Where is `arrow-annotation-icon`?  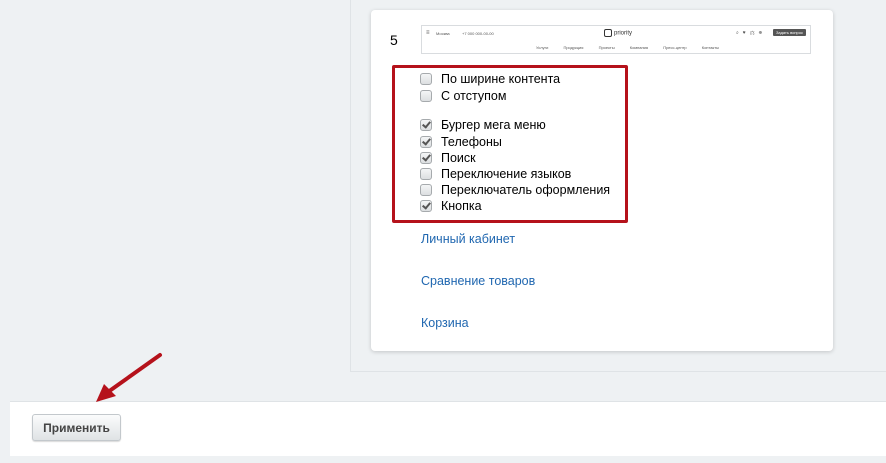 arrow-annotation-icon is located at coordinates (129, 377).